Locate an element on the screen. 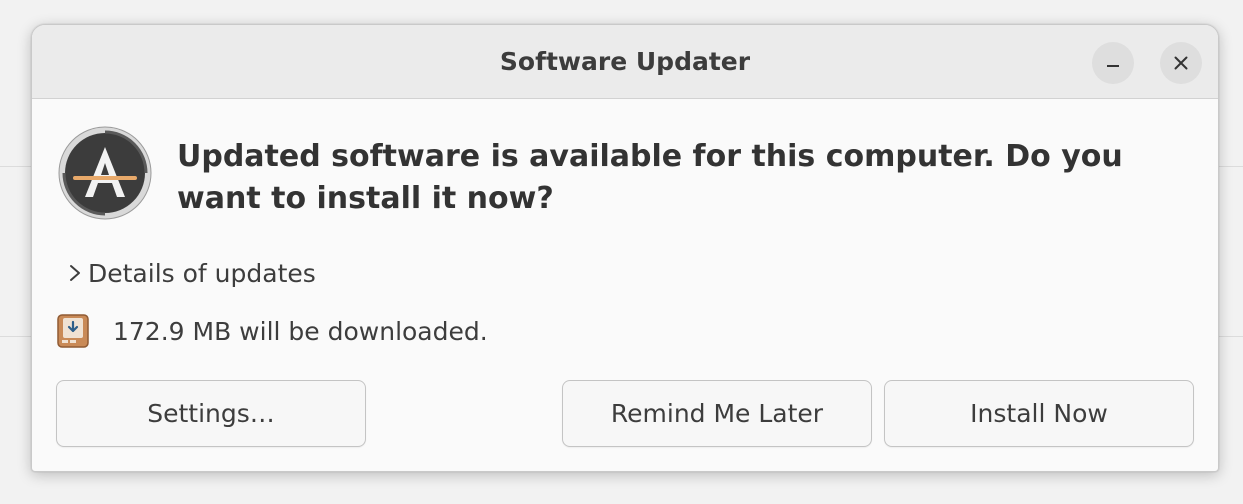 Image resolution: width=1243 pixels, height=504 pixels. details-expander: Details of updates is located at coordinates (190, 273).